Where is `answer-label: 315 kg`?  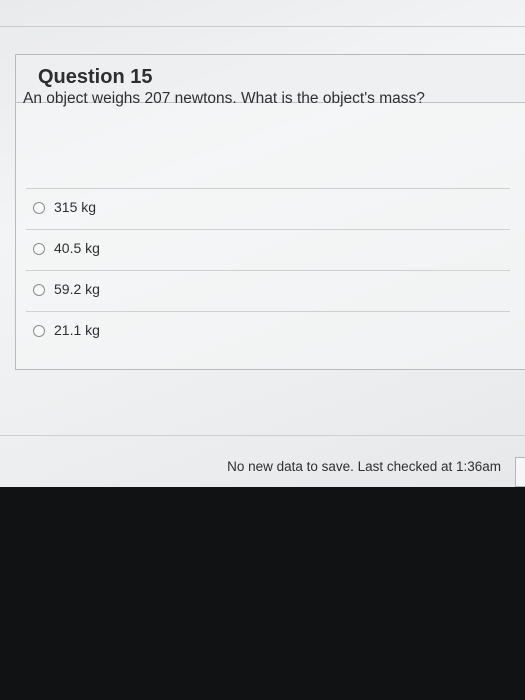
answer-label: 315 kg is located at coordinates (75, 207).